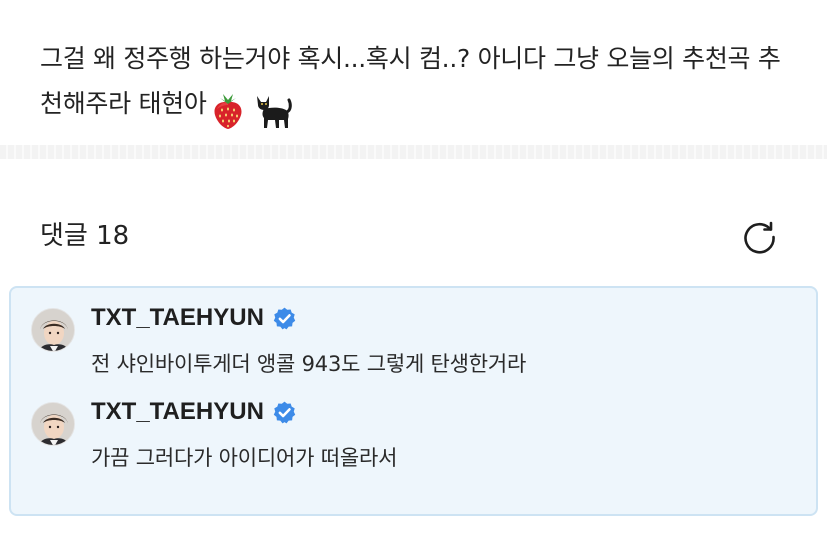  What do you see at coordinates (274, 112) in the screenshot?
I see `black-cat-icon` at bounding box center [274, 112].